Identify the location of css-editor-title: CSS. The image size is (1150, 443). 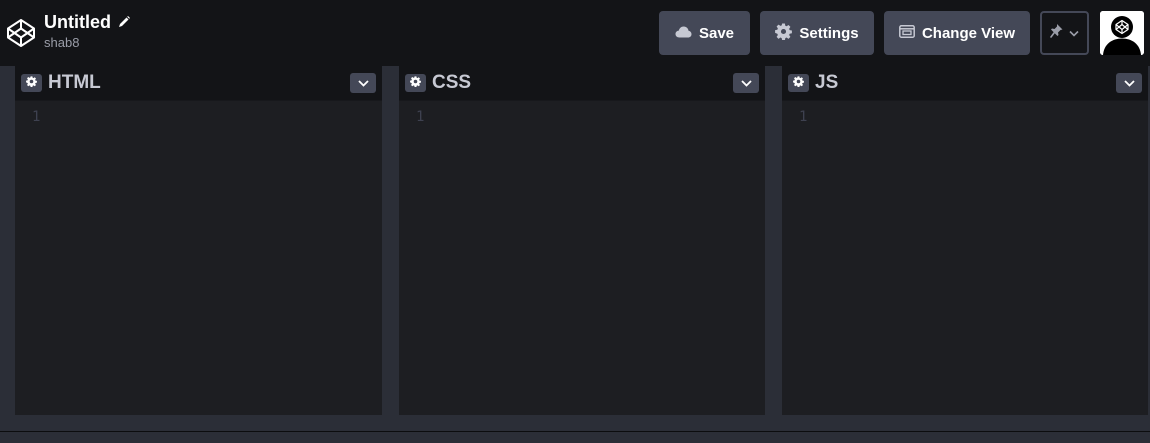
(452, 82).